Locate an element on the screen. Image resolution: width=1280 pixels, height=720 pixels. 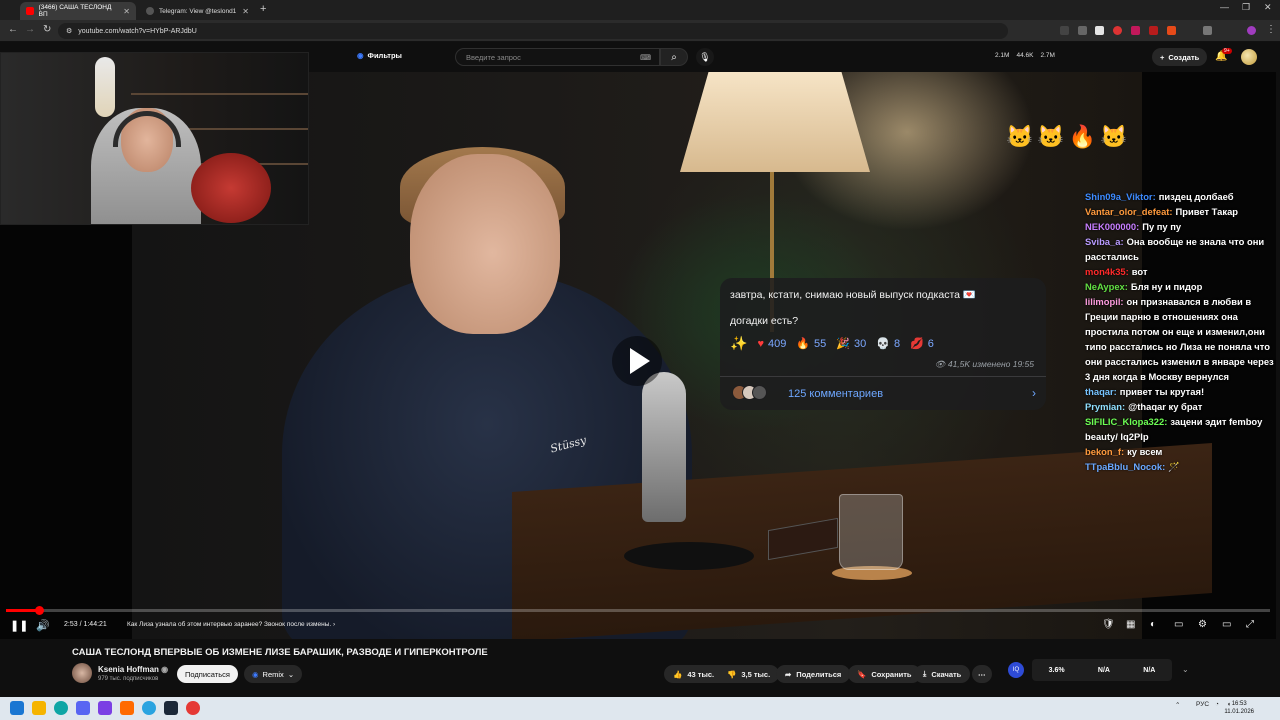
edge-icon is located at coordinates (61, 708).